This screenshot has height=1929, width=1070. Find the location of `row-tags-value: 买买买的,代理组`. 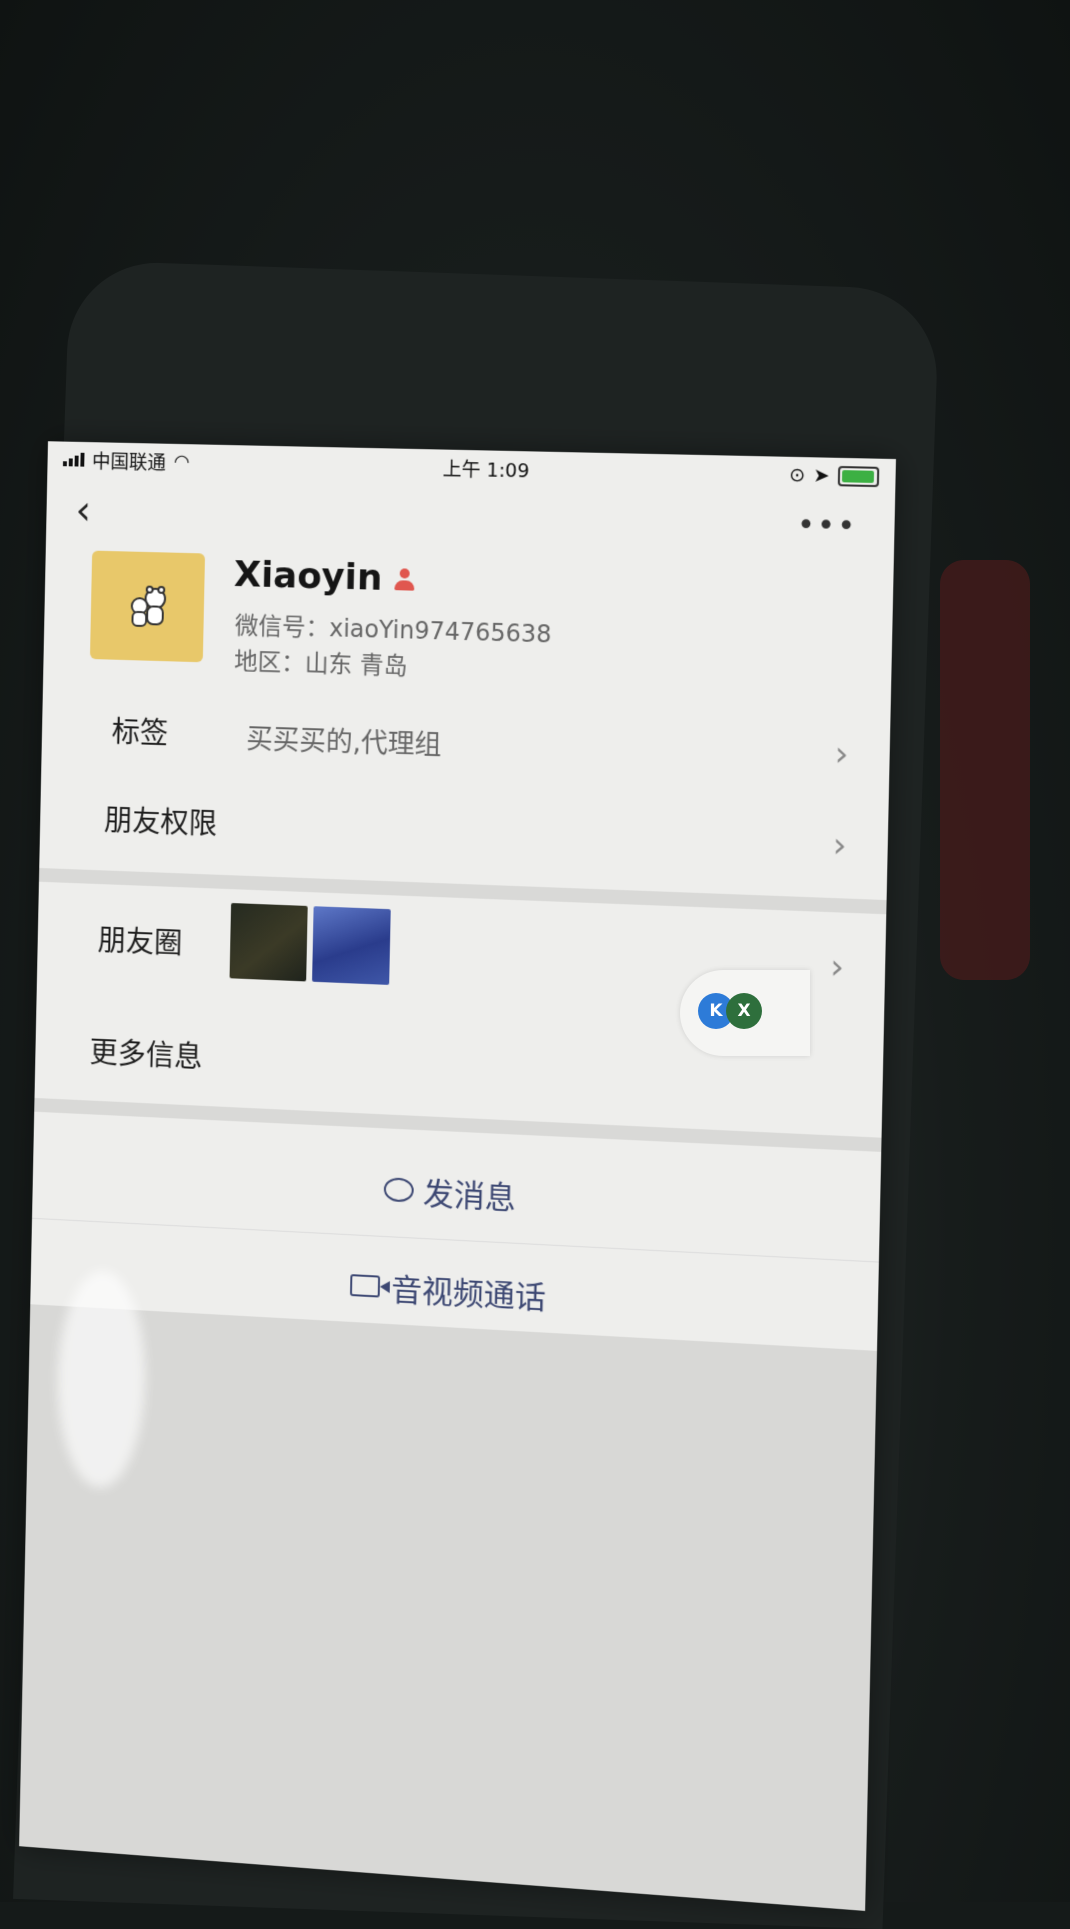

row-tags-value: 买买买的,代理组 is located at coordinates (343, 743).